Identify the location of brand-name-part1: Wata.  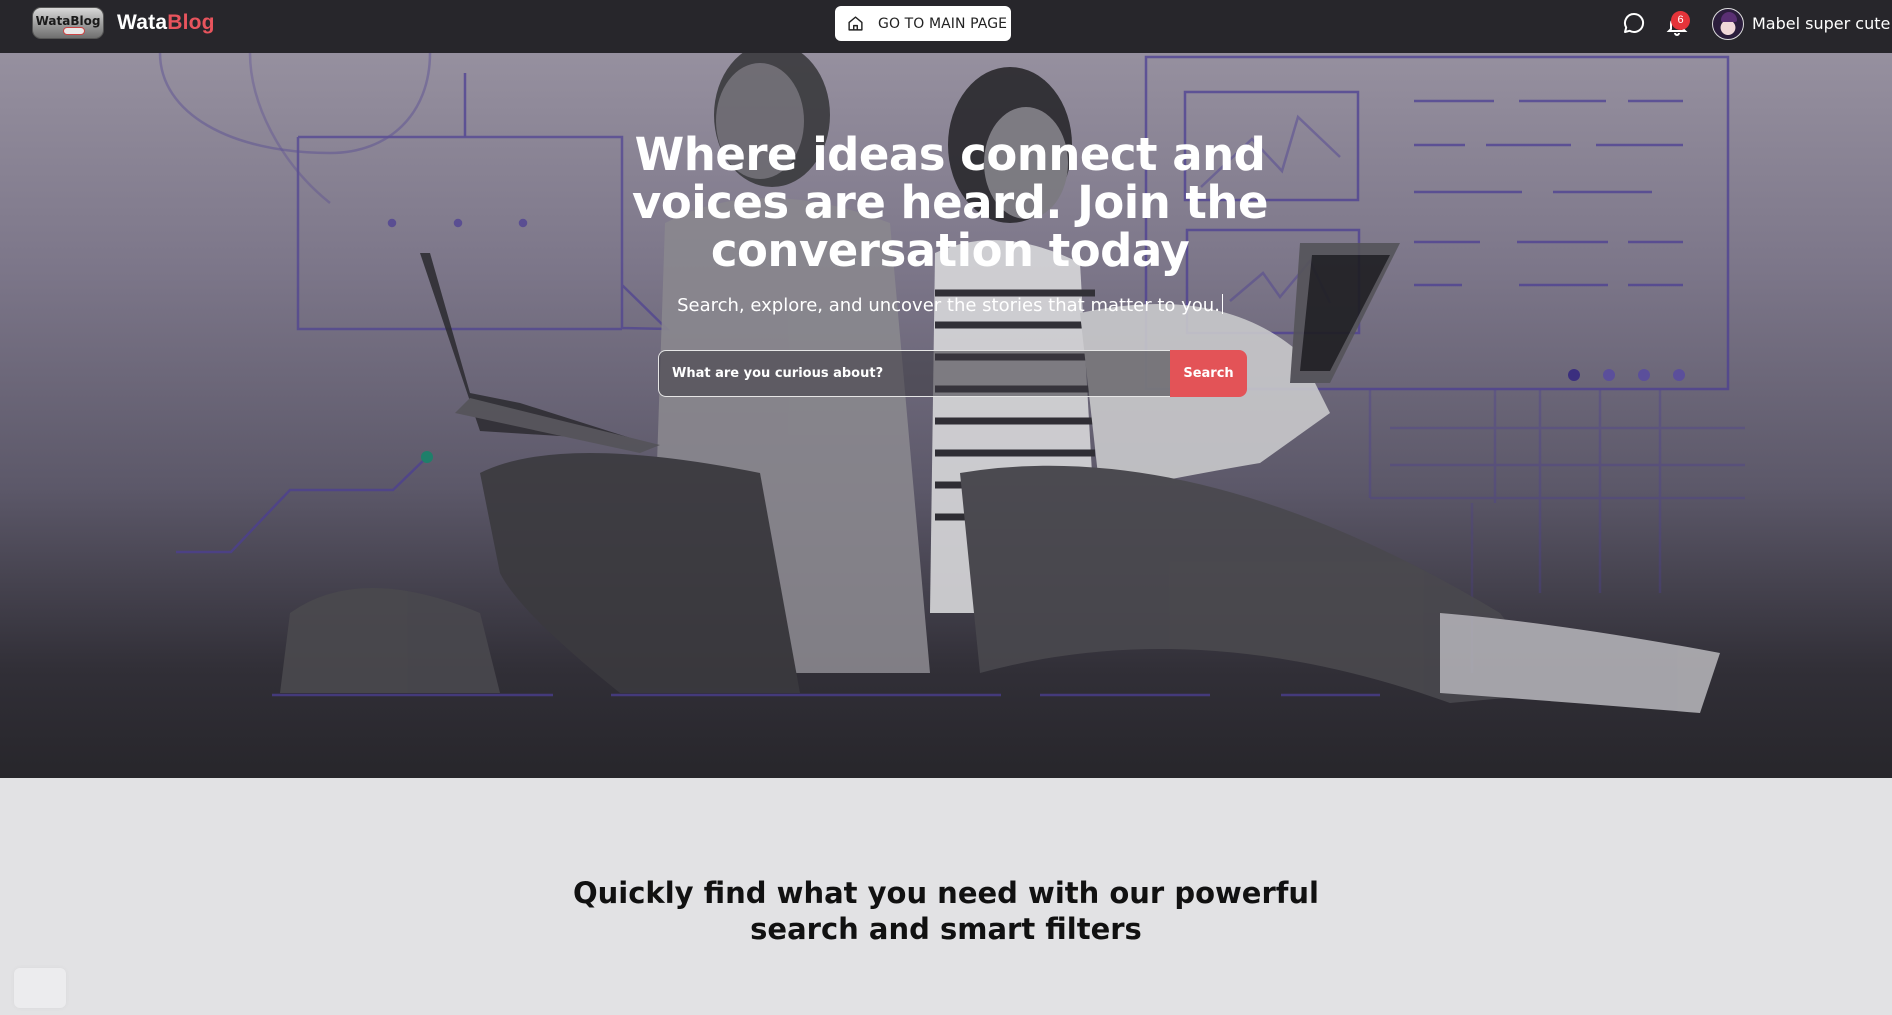
(142, 22).